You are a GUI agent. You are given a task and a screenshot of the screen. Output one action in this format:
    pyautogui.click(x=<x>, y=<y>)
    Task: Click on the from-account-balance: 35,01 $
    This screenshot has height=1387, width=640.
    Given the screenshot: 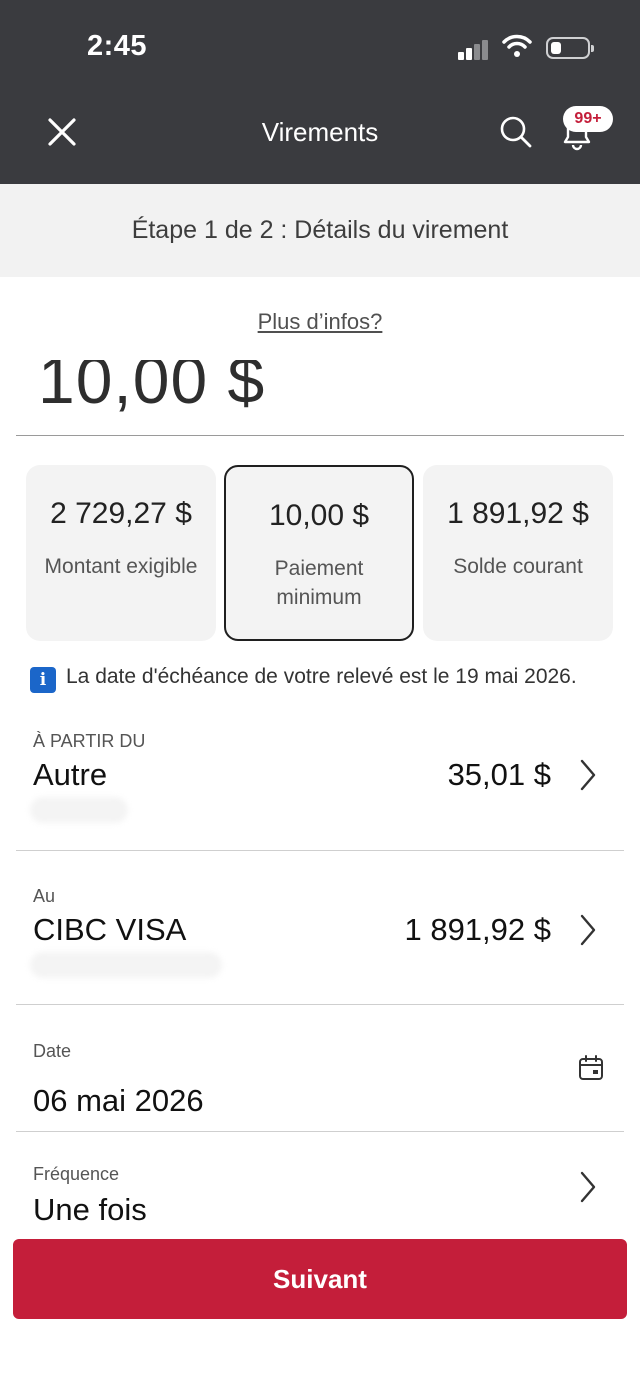 What is the action you would take?
    pyautogui.click(x=499, y=774)
    